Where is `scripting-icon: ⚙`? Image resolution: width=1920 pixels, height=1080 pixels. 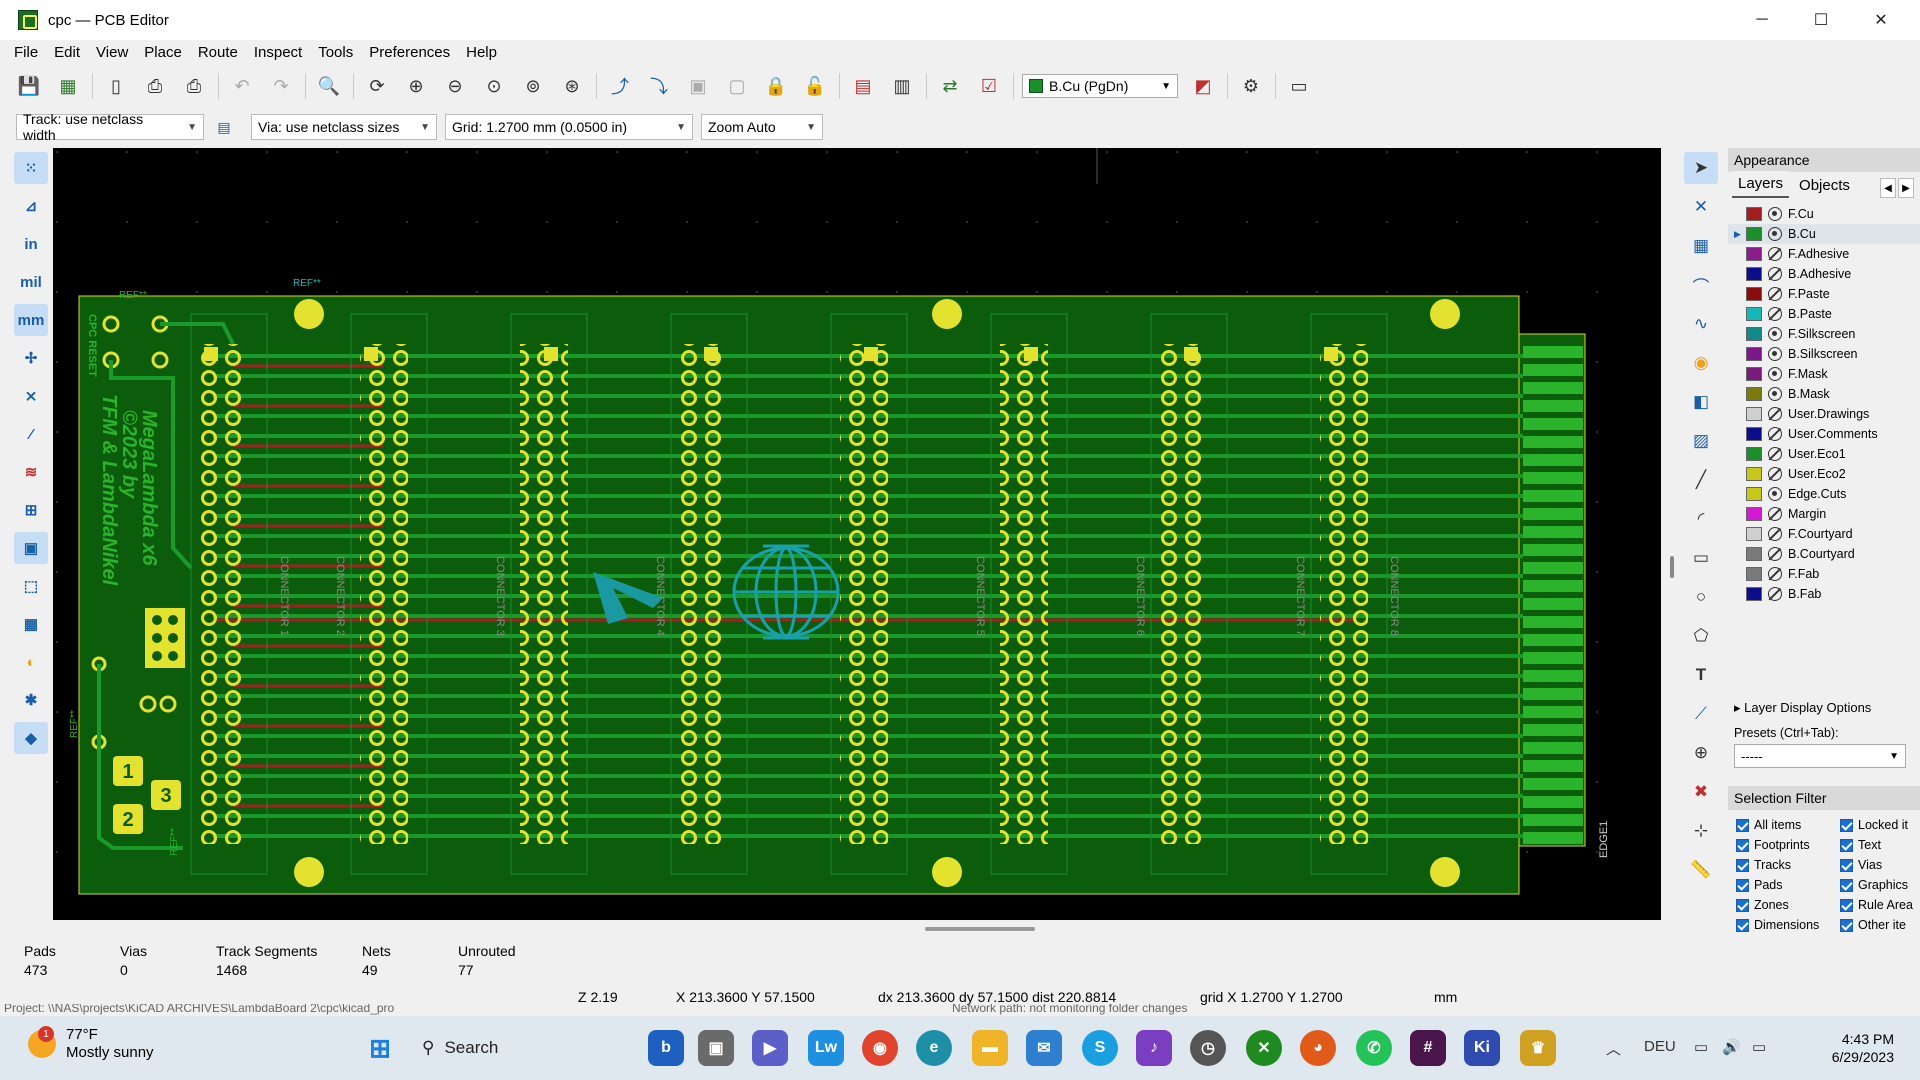
scripting-icon: ⚙ is located at coordinates (1251, 86).